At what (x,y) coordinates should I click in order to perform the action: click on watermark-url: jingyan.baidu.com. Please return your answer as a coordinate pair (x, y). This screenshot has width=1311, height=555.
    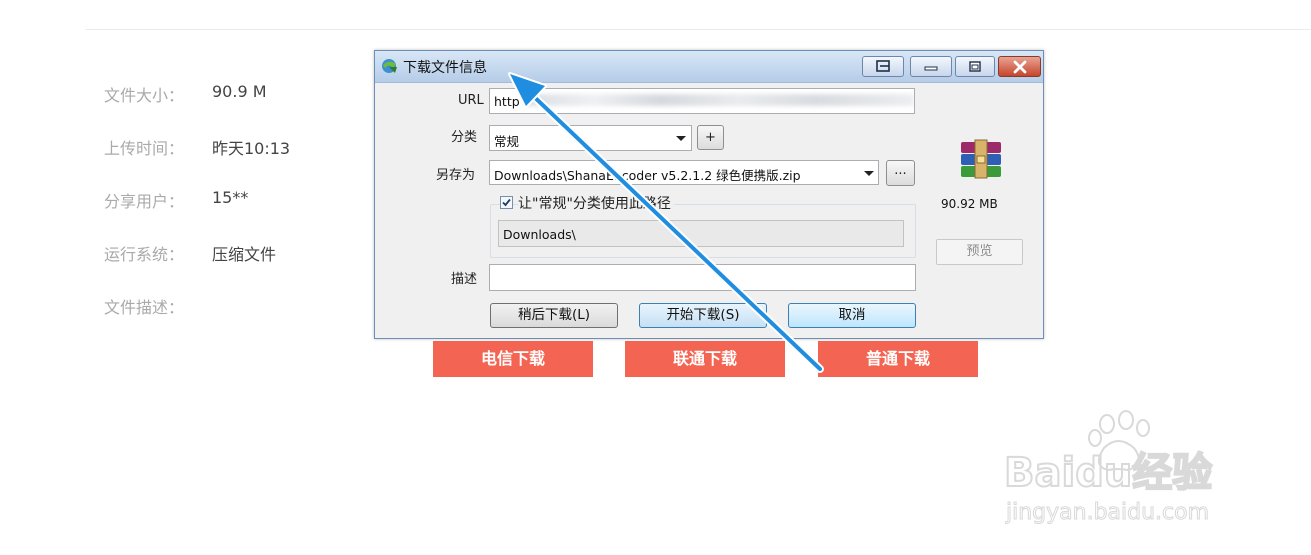
    Looking at the image, I should click on (1107, 512).